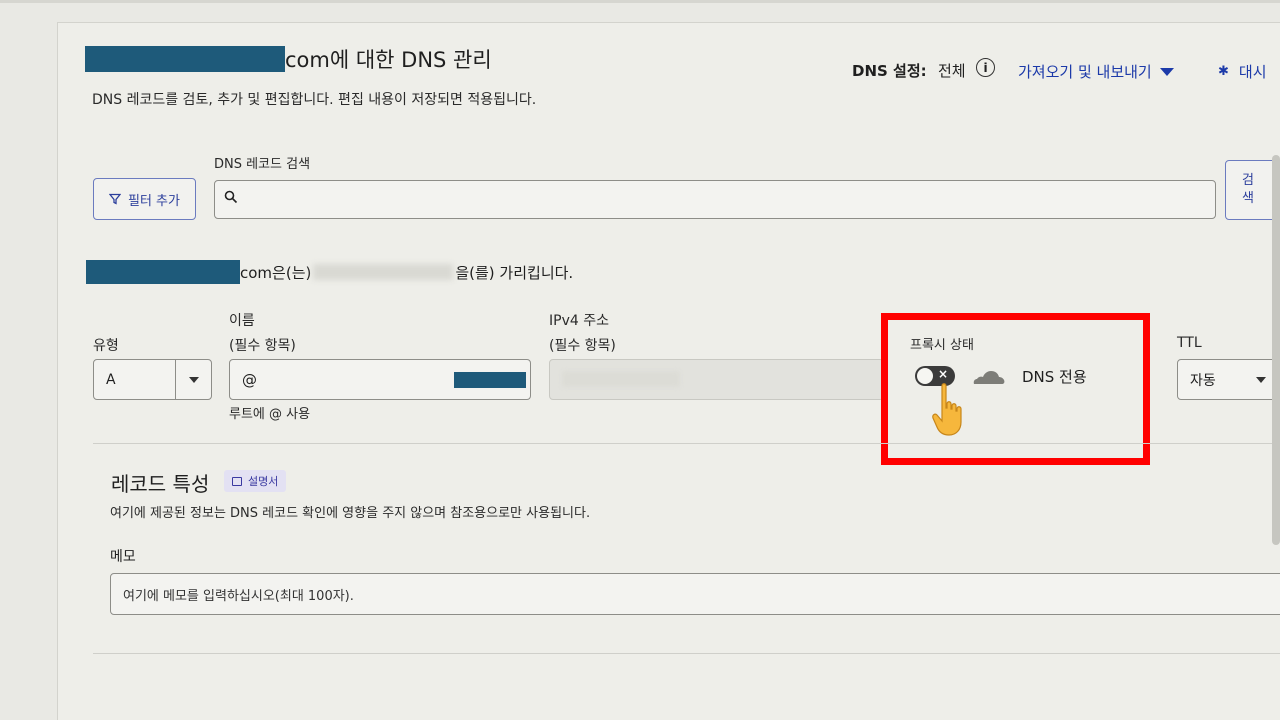 Image resolution: width=1280 pixels, height=720 pixels. Describe the element at coordinates (249, 379) in the screenshot. I see `name-value: @` at that location.